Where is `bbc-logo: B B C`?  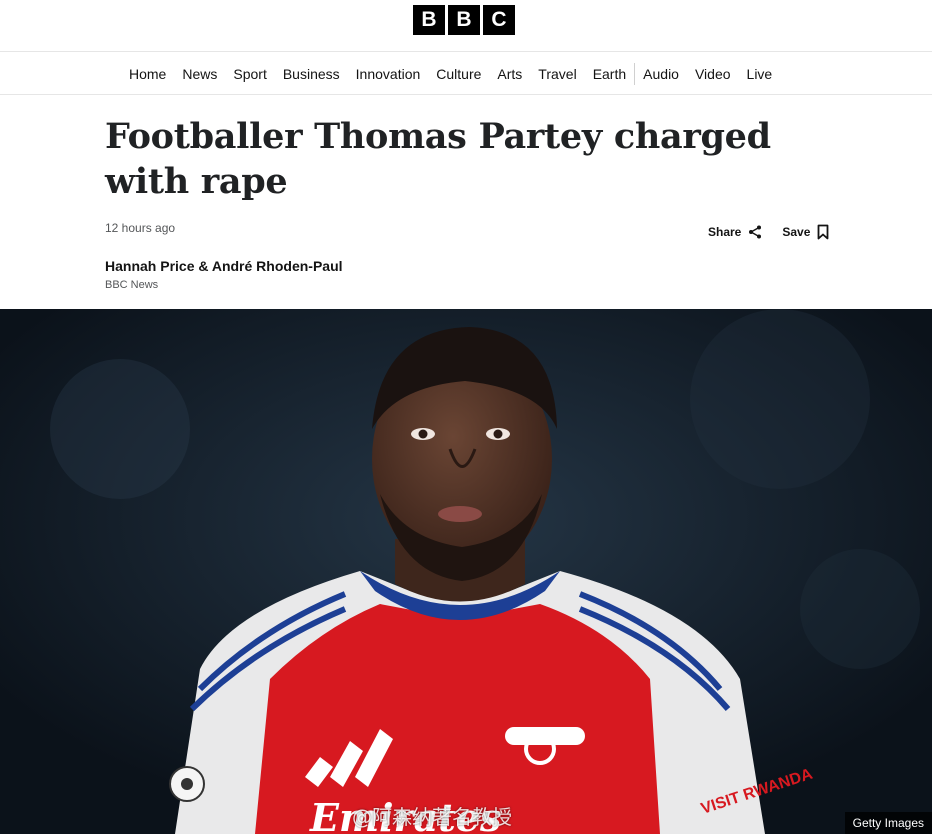
bbc-logo: B B C is located at coordinates (464, 20).